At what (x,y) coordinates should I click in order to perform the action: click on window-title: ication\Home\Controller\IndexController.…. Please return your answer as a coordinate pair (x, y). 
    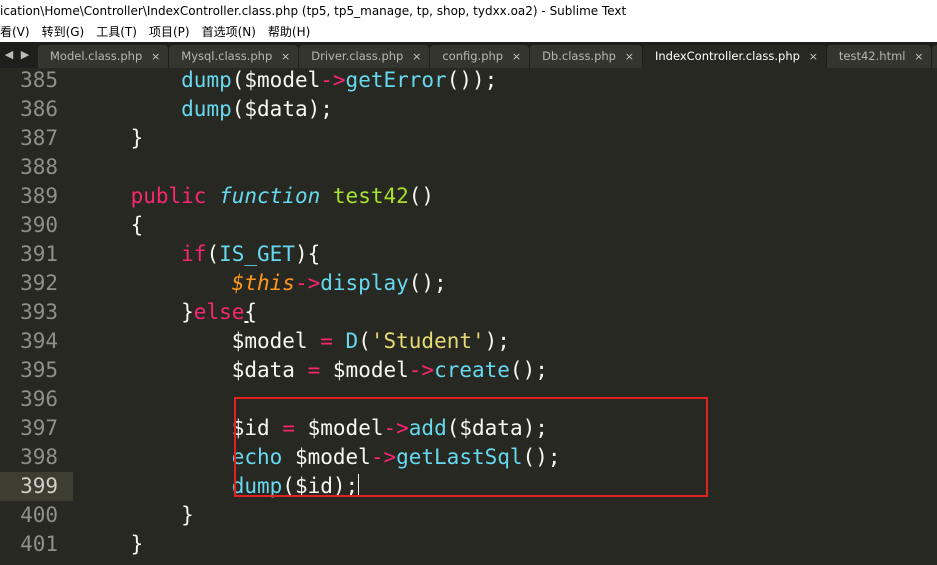
    Looking at the image, I should click on (313, 11).